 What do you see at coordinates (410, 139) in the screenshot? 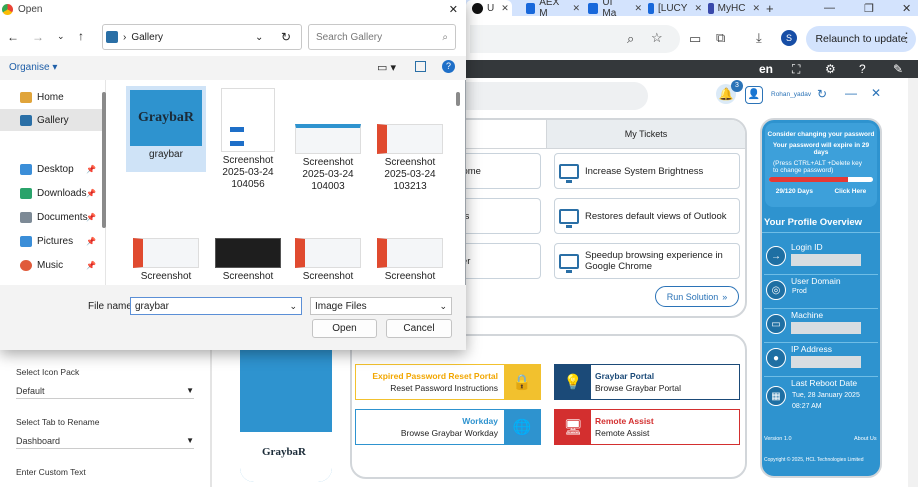
I see `file-thumbnail` at bounding box center [410, 139].